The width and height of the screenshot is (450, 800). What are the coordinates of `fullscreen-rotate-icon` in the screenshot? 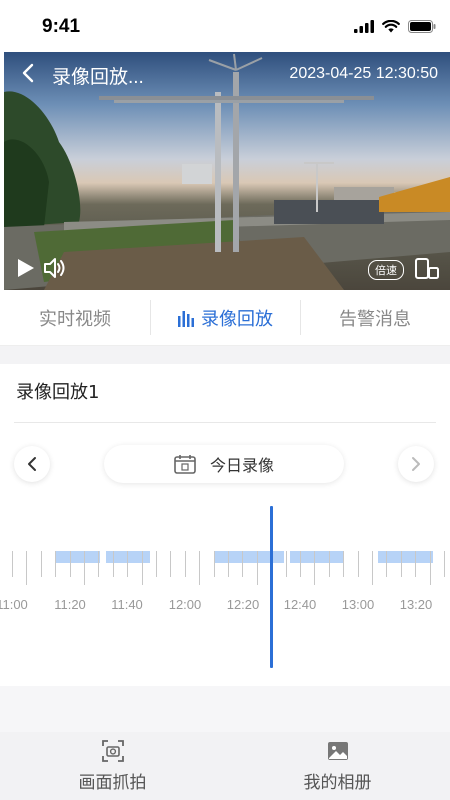 It's located at (427, 268).